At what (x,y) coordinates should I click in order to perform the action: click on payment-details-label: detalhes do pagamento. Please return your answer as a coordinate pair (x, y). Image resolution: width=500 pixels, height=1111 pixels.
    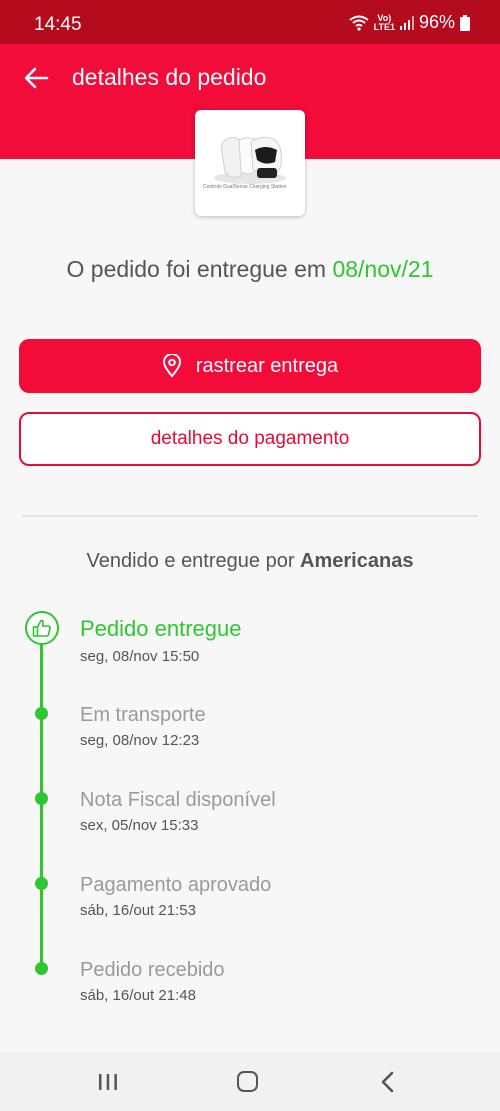
    Looking at the image, I should click on (250, 438).